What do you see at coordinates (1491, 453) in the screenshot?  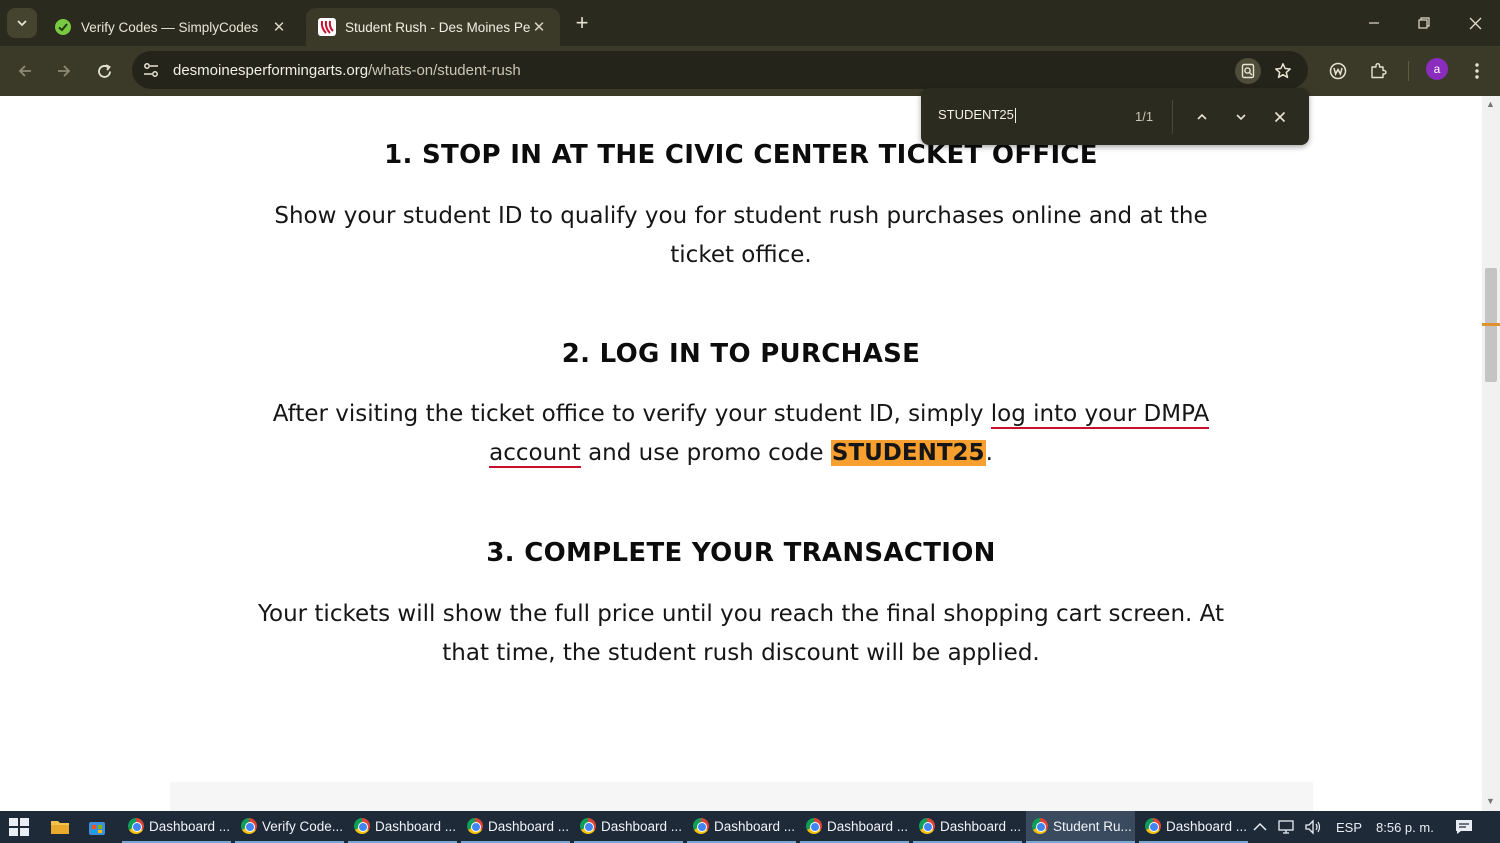 I see `page-scrollbar: ▲ ▼` at bounding box center [1491, 453].